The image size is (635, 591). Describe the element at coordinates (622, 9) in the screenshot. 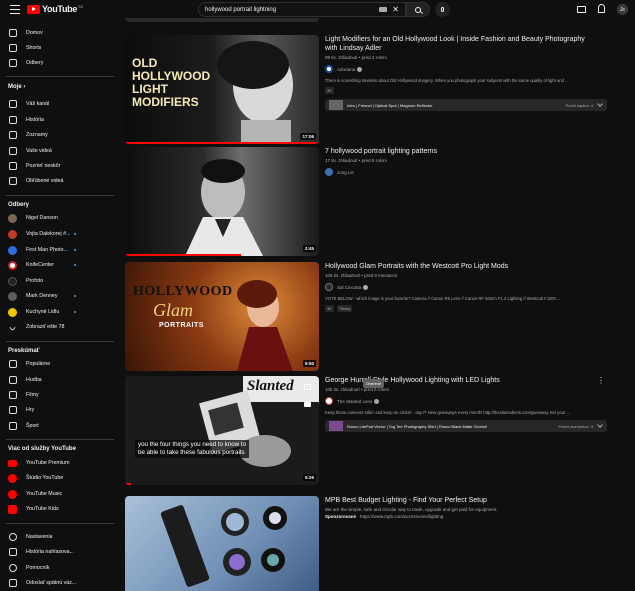

I see `avatar: Jc` at that location.